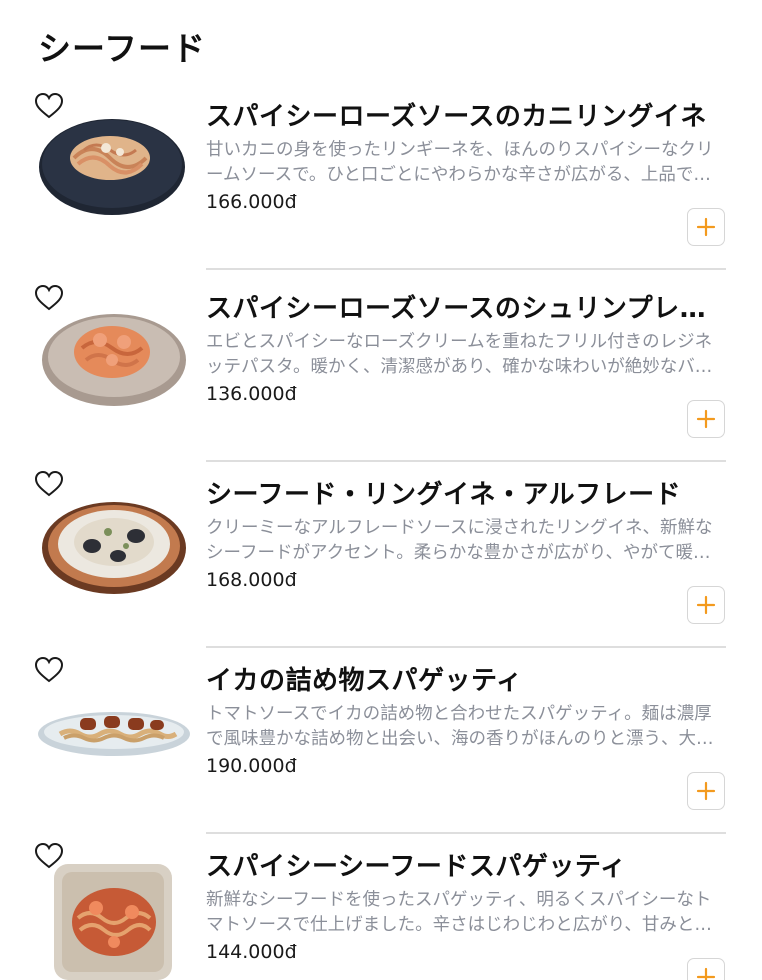  I want to click on item-price: 144.000đ, so click(251, 952).